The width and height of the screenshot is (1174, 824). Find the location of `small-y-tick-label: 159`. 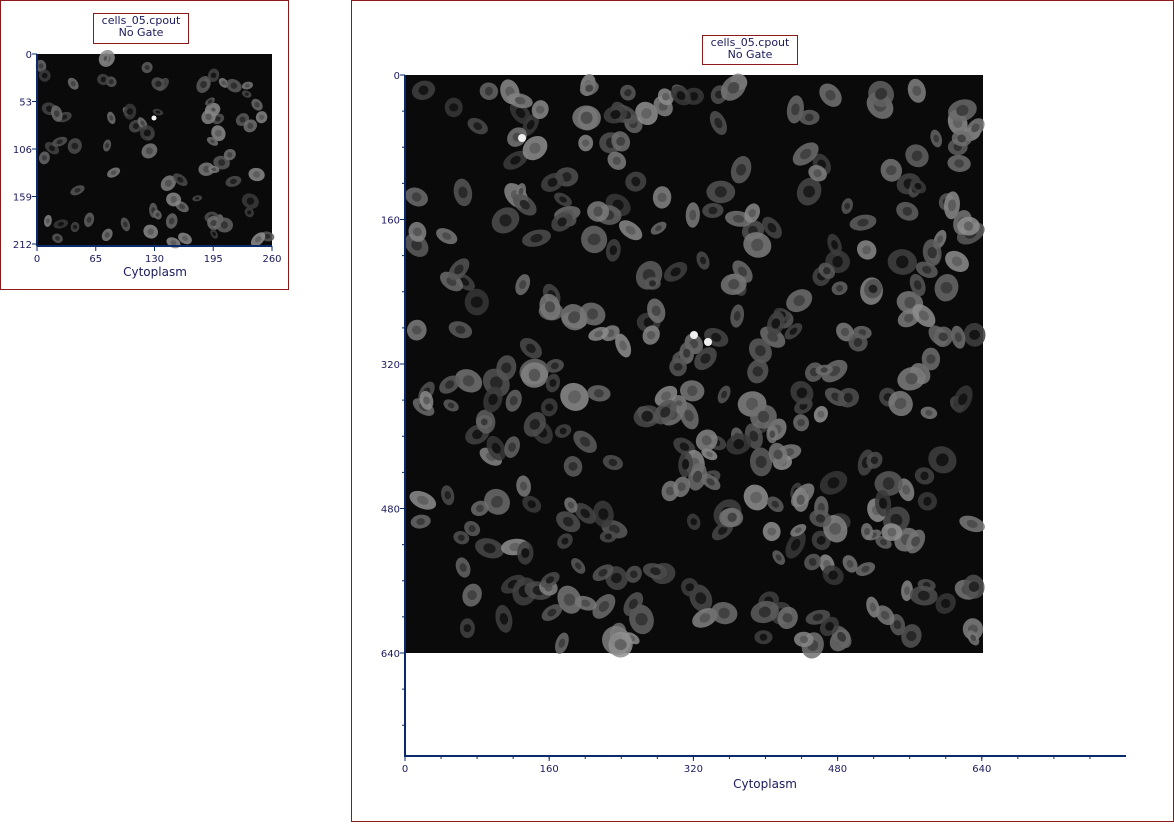

small-y-tick-label: 159 is located at coordinates (22, 198).